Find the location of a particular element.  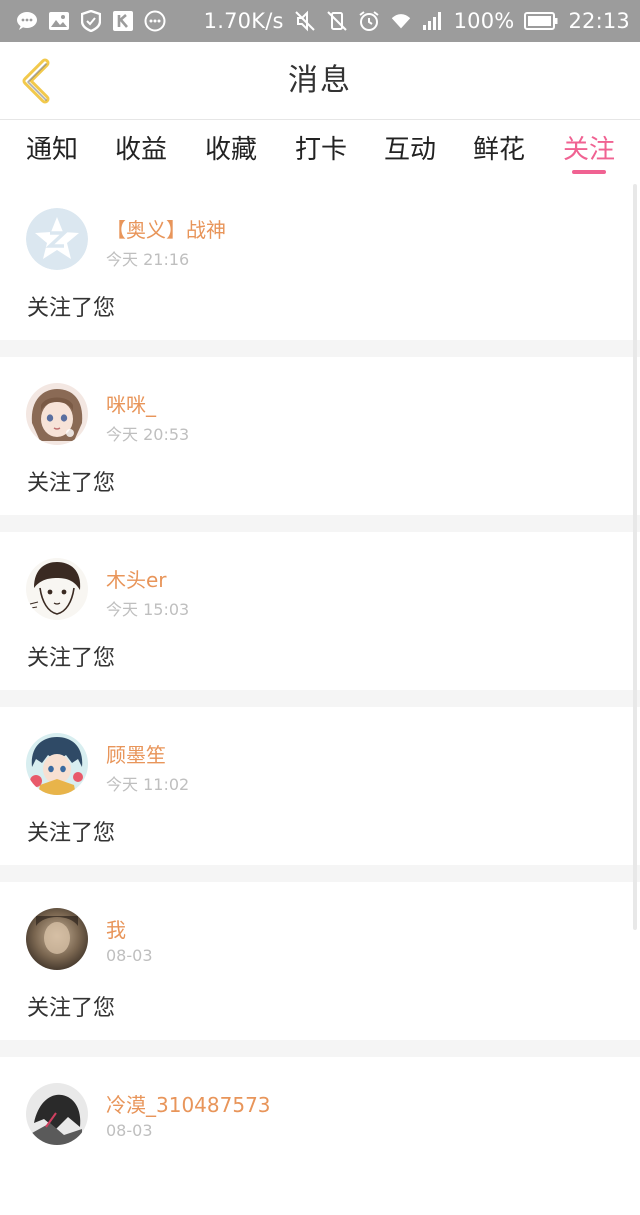

username: 冷漠_310487573 is located at coordinates (188, 1103).